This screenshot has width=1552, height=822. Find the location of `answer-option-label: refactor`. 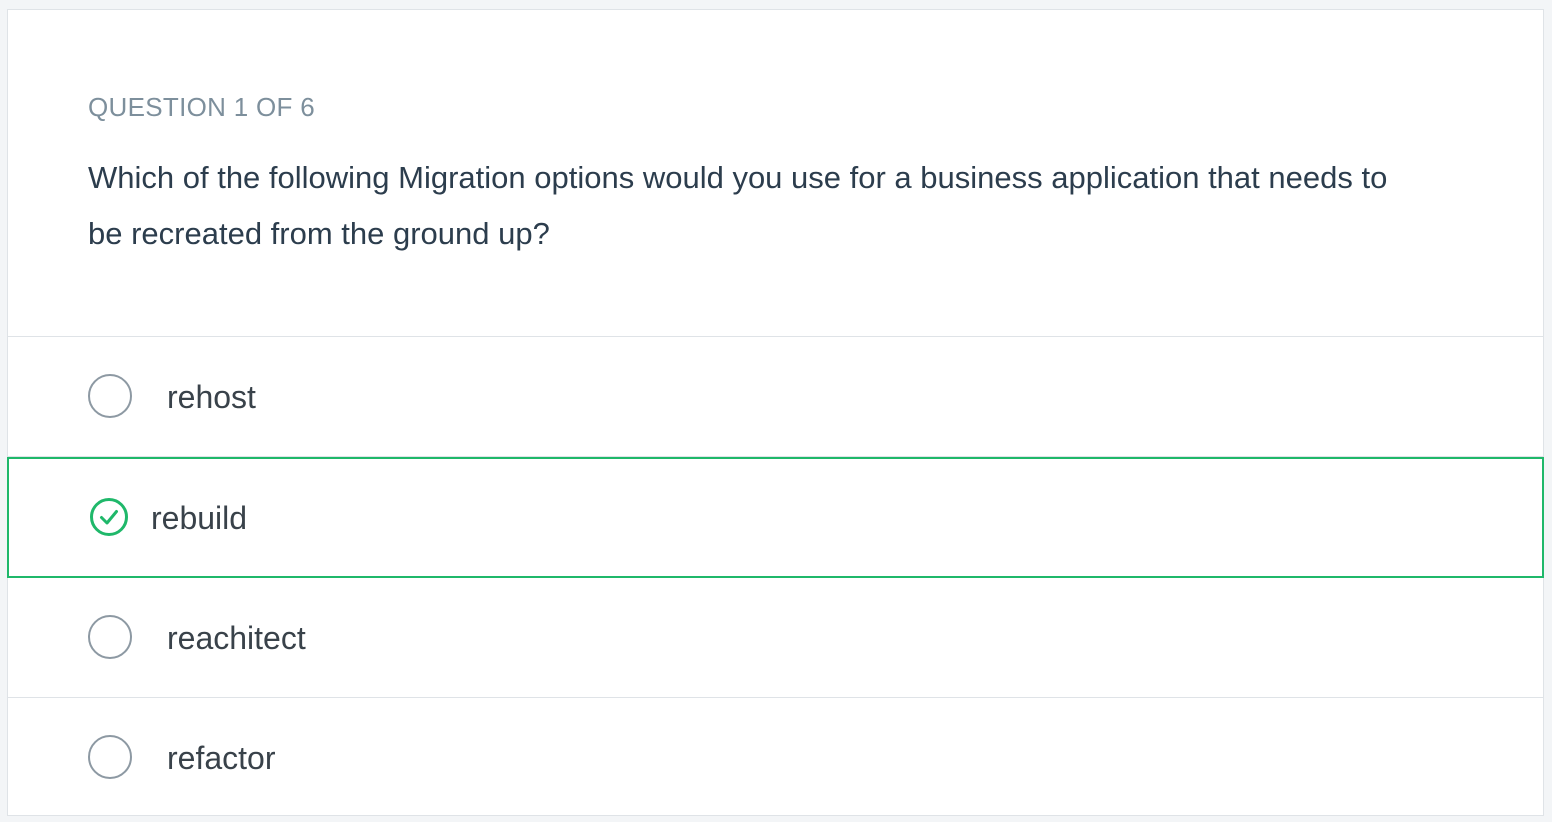

answer-option-label: refactor is located at coordinates (221, 758).